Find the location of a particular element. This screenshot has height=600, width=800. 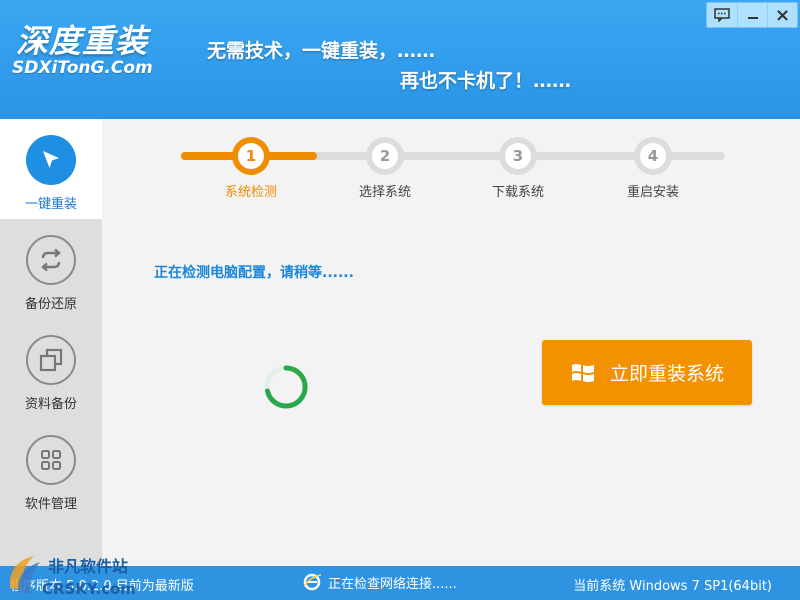

feedback-icon is located at coordinates (722, 15).